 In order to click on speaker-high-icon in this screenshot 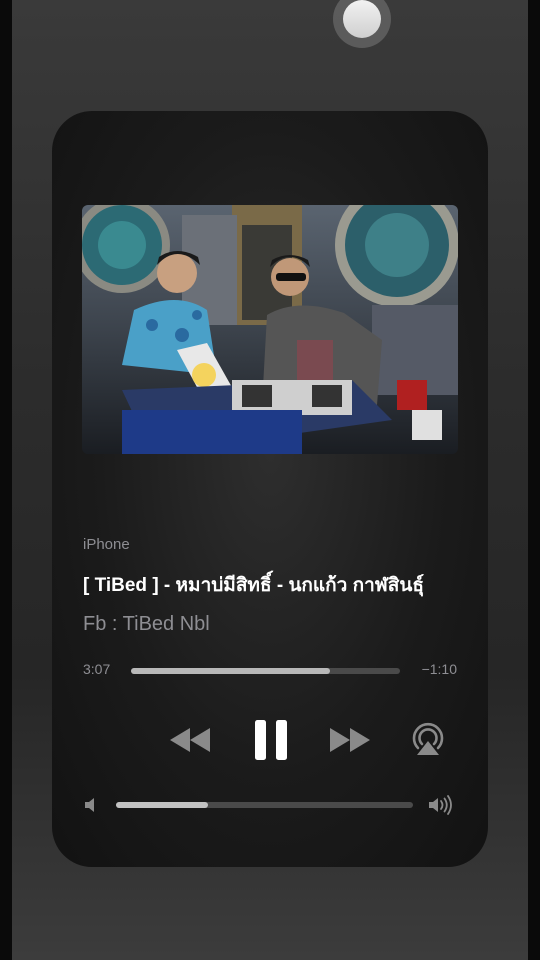, I will do `click(442, 807)`.